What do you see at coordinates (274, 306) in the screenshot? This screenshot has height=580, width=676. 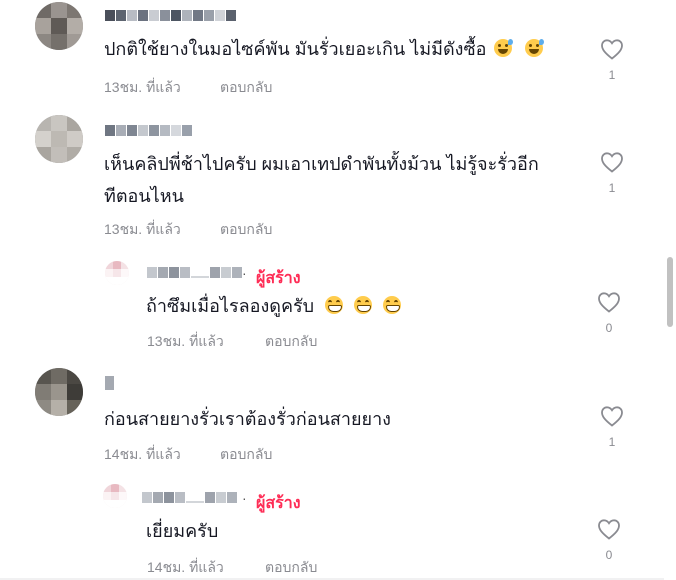 I see `comment-text: ถ้าซึมเมื่อไรลองดูครับ` at bounding box center [274, 306].